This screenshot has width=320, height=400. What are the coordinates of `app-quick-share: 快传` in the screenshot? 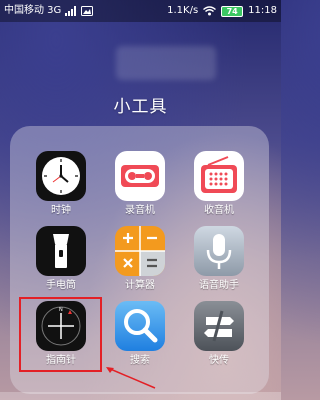 It's located at (219, 334).